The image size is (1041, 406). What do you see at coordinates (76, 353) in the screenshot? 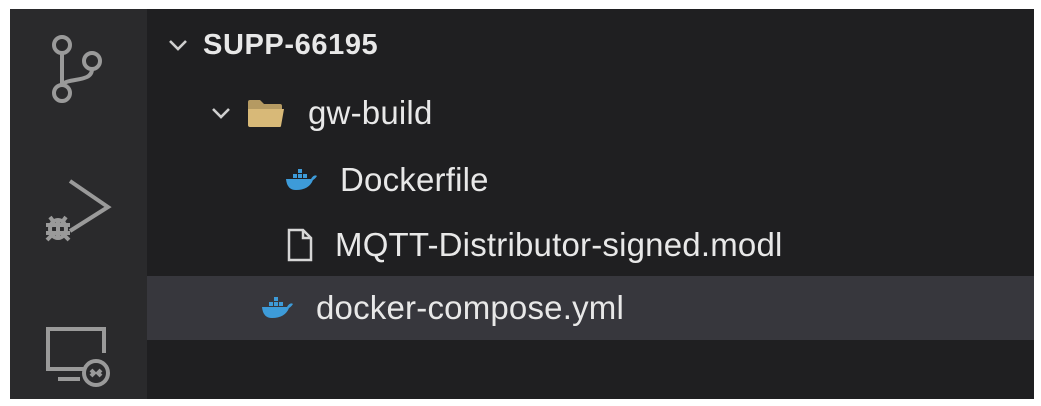
I see `remote-explorer-icon` at bounding box center [76, 353].